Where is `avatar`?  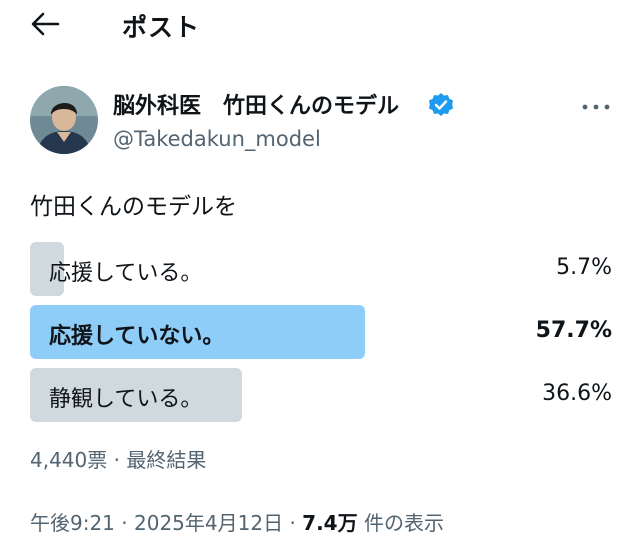
avatar is located at coordinates (64, 120).